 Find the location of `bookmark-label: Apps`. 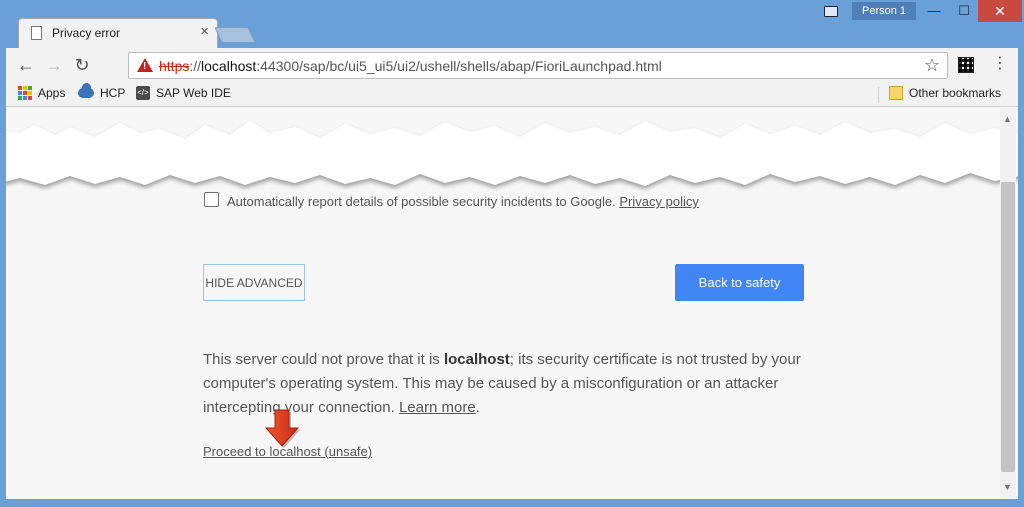

bookmark-label: Apps is located at coordinates (52, 93).